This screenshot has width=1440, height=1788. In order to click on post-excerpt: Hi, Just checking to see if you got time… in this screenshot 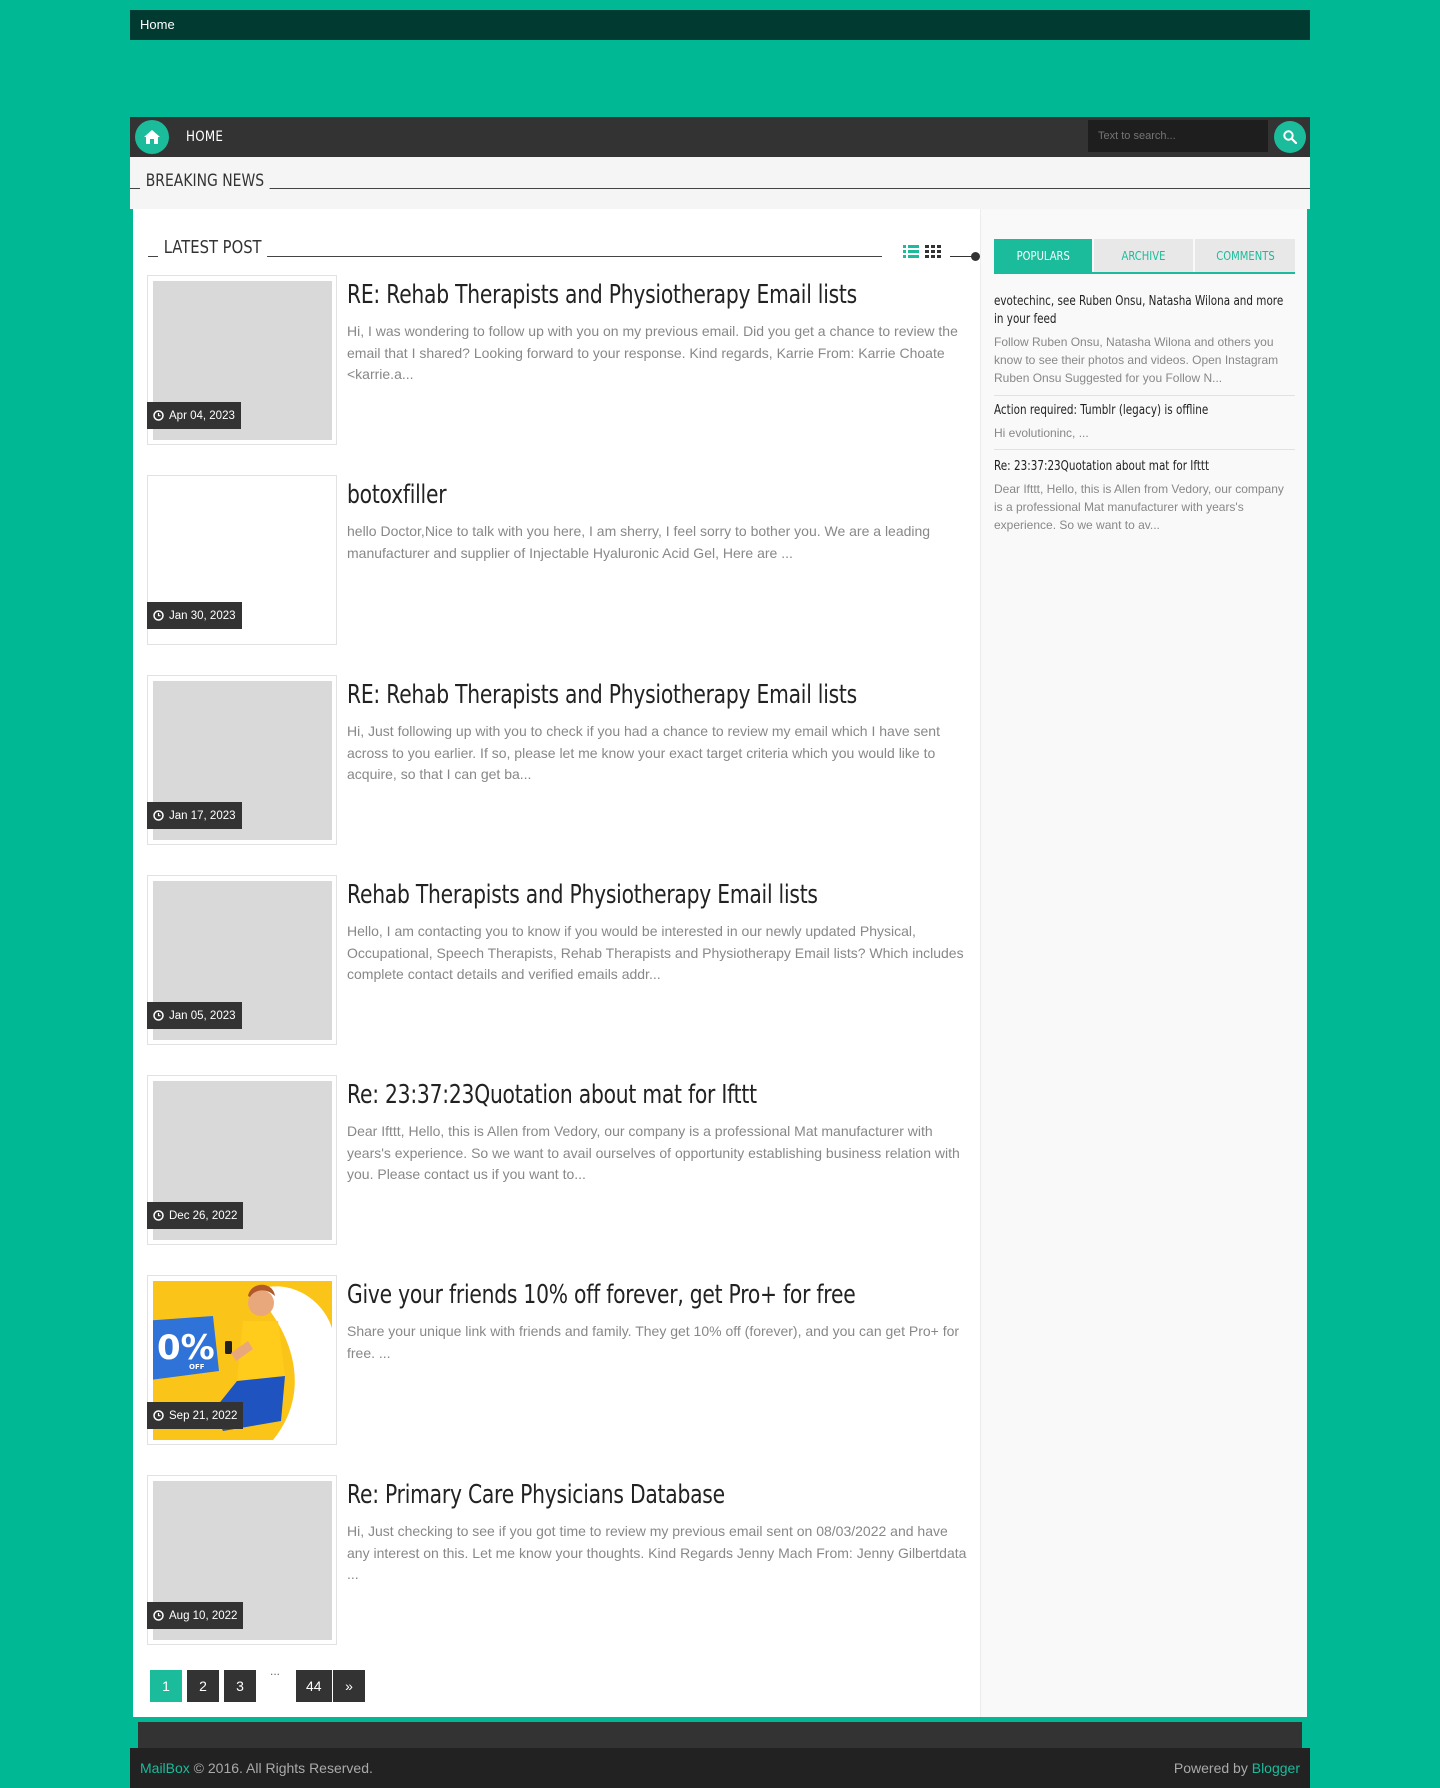, I will do `click(657, 1552)`.